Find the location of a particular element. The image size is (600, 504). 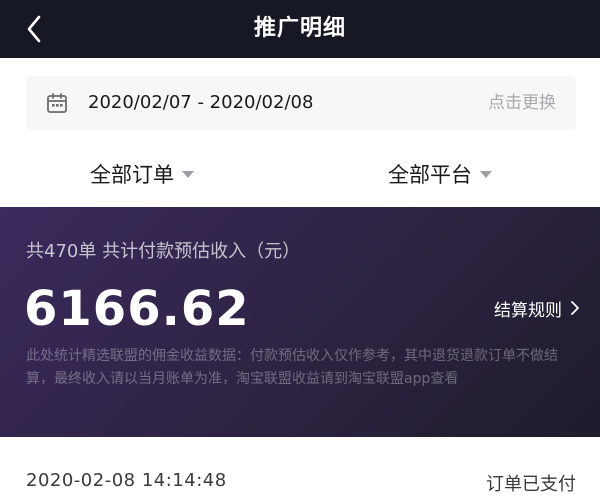

nav-bar: 推广明细 is located at coordinates (300, 29).